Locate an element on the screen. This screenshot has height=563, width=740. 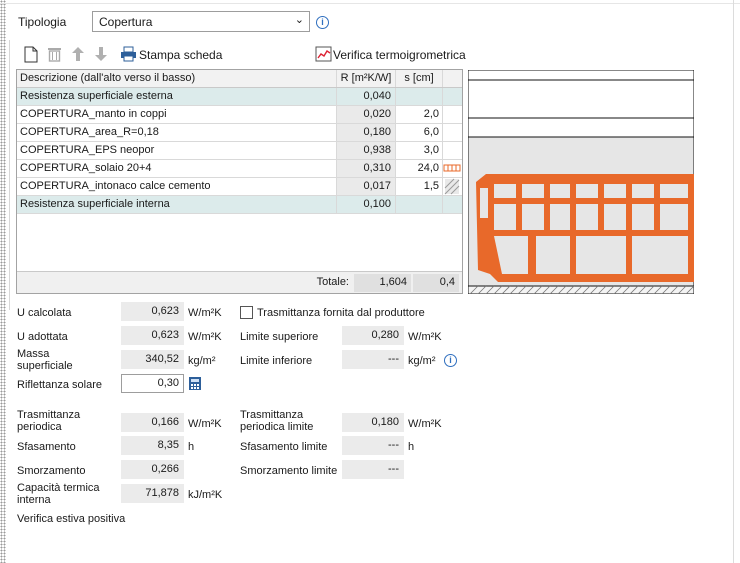
print-button: Stampa scheda is located at coordinates (180, 55).